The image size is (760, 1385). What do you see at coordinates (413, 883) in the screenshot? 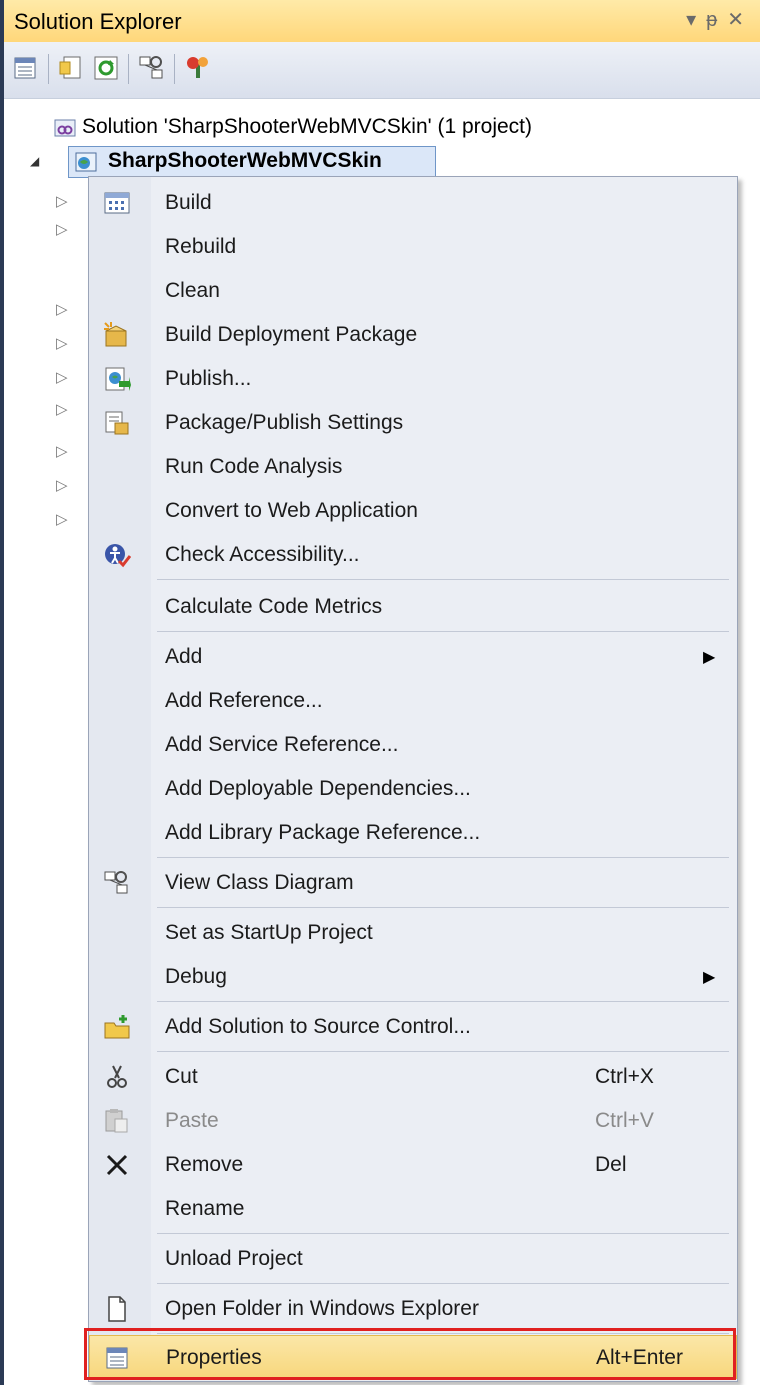
I see `menu-item-view-class-diagram: View Class Diagram` at bounding box center [413, 883].